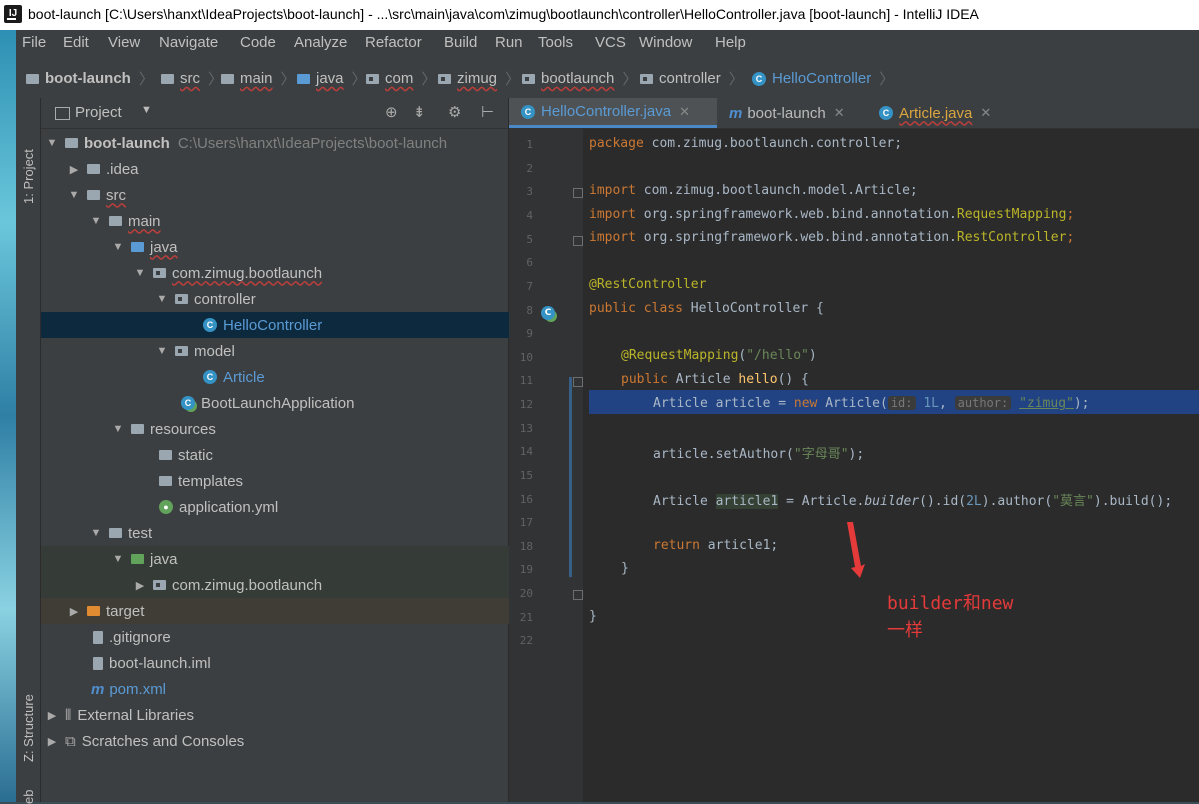  Describe the element at coordinates (298, 533) in the screenshot. I see `tree-item-test: ▼ test` at that location.